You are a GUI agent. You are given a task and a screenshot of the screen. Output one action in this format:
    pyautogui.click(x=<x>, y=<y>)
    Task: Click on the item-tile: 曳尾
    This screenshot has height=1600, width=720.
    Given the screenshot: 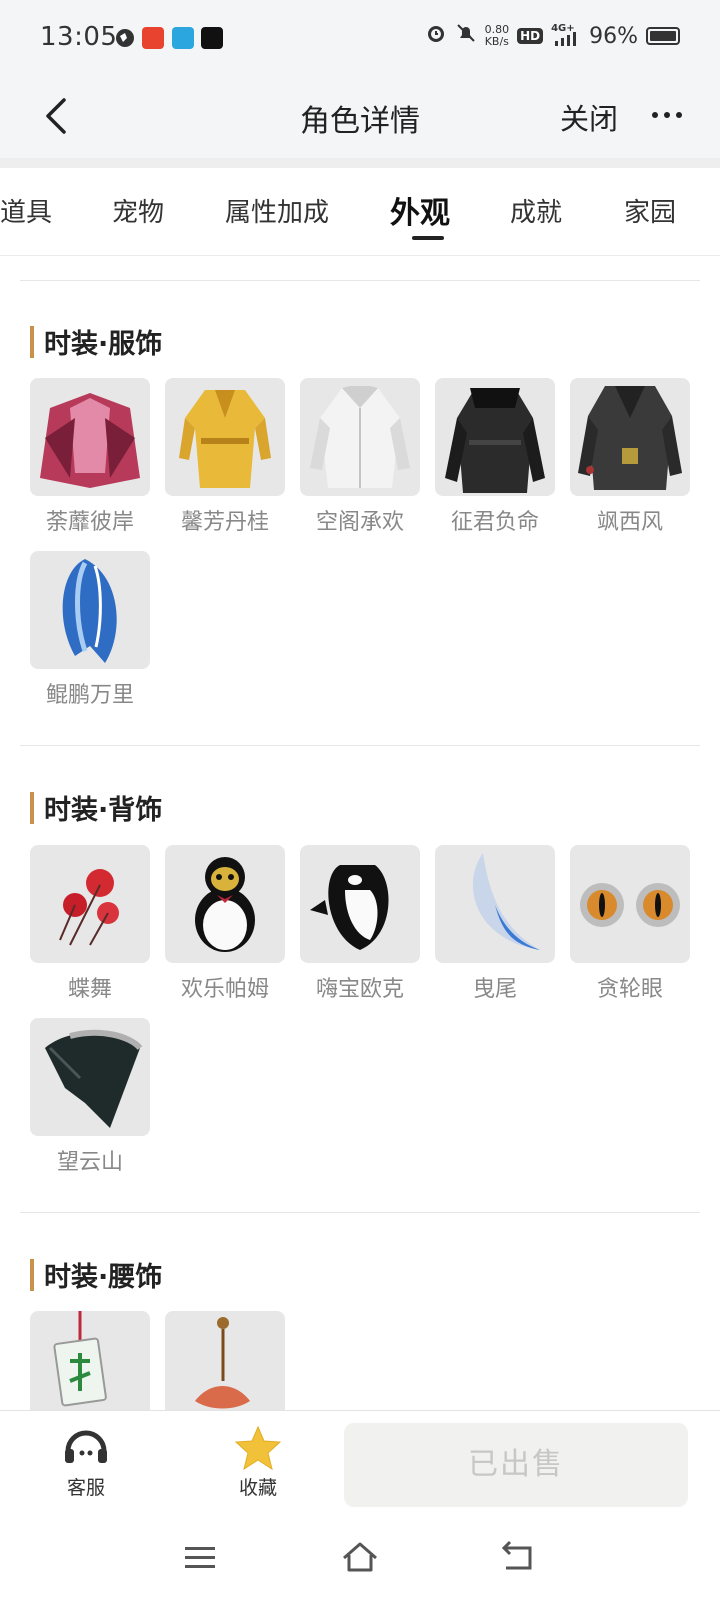 What is the action you would take?
    pyautogui.click(x=495, y=924)
    